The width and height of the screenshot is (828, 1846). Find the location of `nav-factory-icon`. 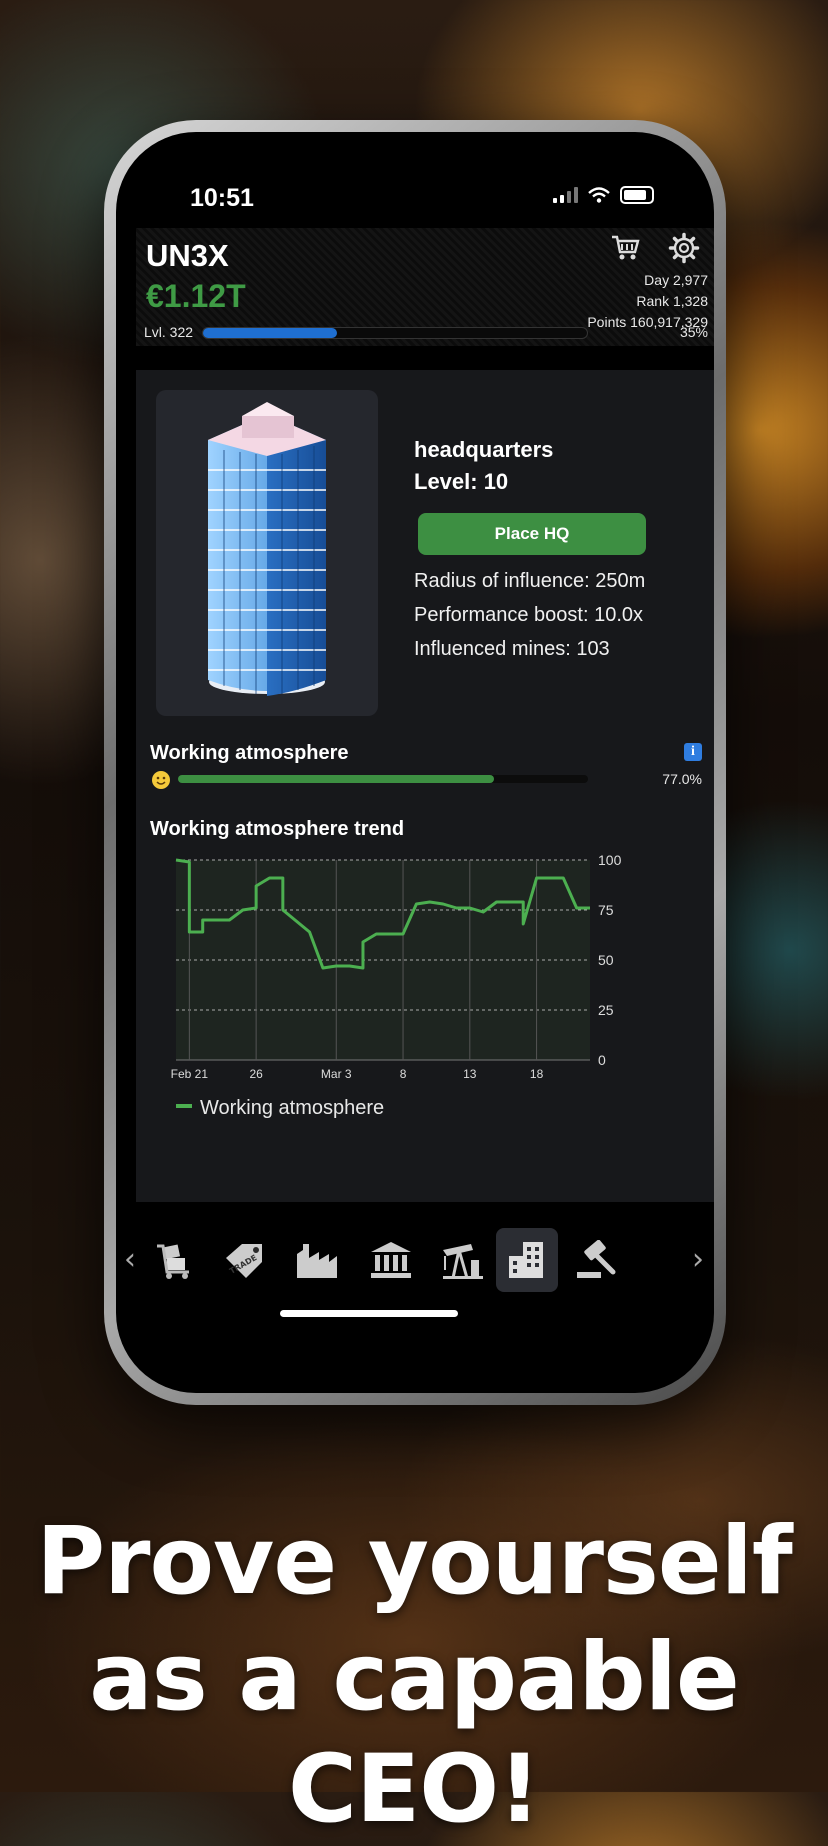

nav-factory-icon is located at coordinates (317, 1261).